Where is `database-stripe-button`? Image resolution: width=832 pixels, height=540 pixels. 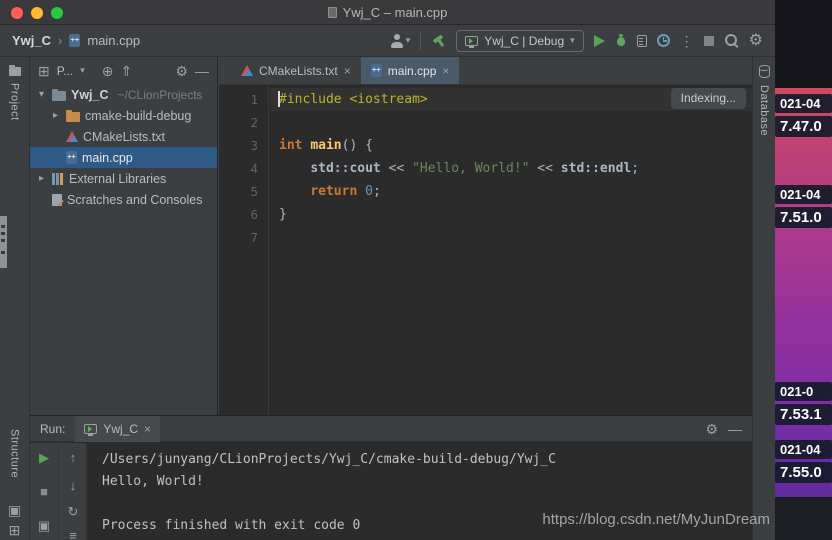 database-stripe-button is located at coordinates (764, 71).